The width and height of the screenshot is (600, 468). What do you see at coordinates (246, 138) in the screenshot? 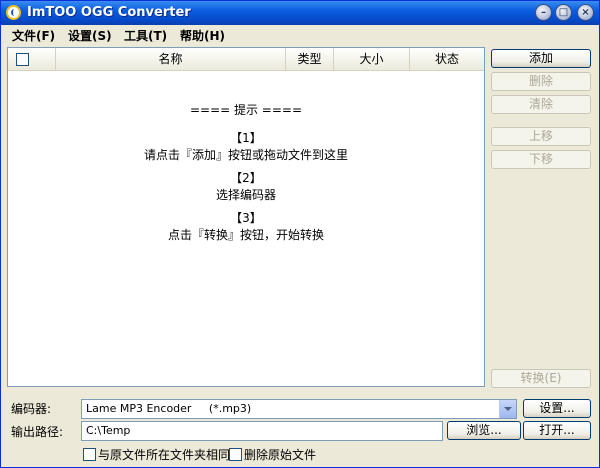
I see `hint-step-1-number: 【1】` at bounding box center [246, 138].